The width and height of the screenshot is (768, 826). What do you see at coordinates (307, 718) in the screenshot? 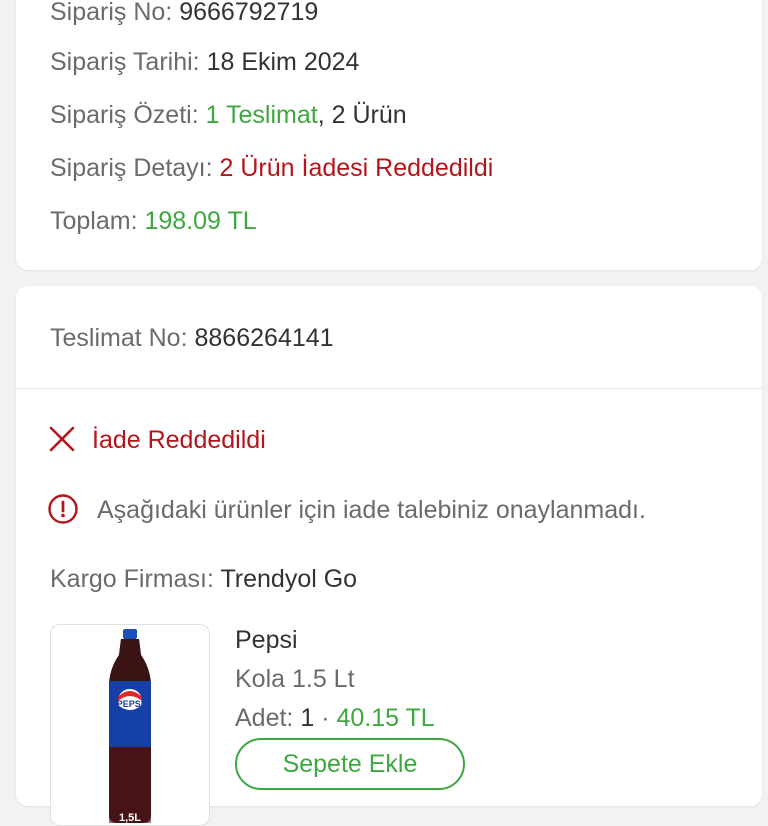
I see `product-qty-value: 1` at bounding box center [307, 718].